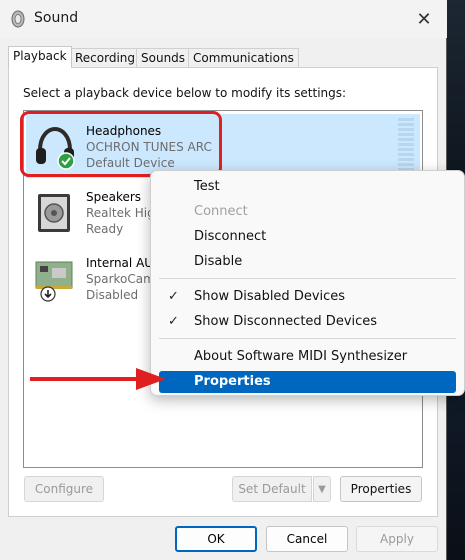  What do you see at coordinates (307, 262) in the screenshot?
I see `menu-item-disable: Disable` at bounding box center [307, 262].